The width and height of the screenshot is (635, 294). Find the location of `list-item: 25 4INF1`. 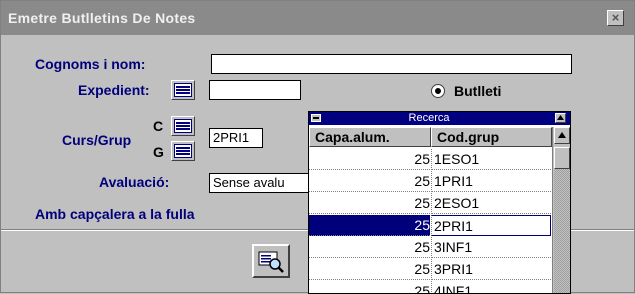

list-item: 25 4INF1 is located at coordinates (430, 287).